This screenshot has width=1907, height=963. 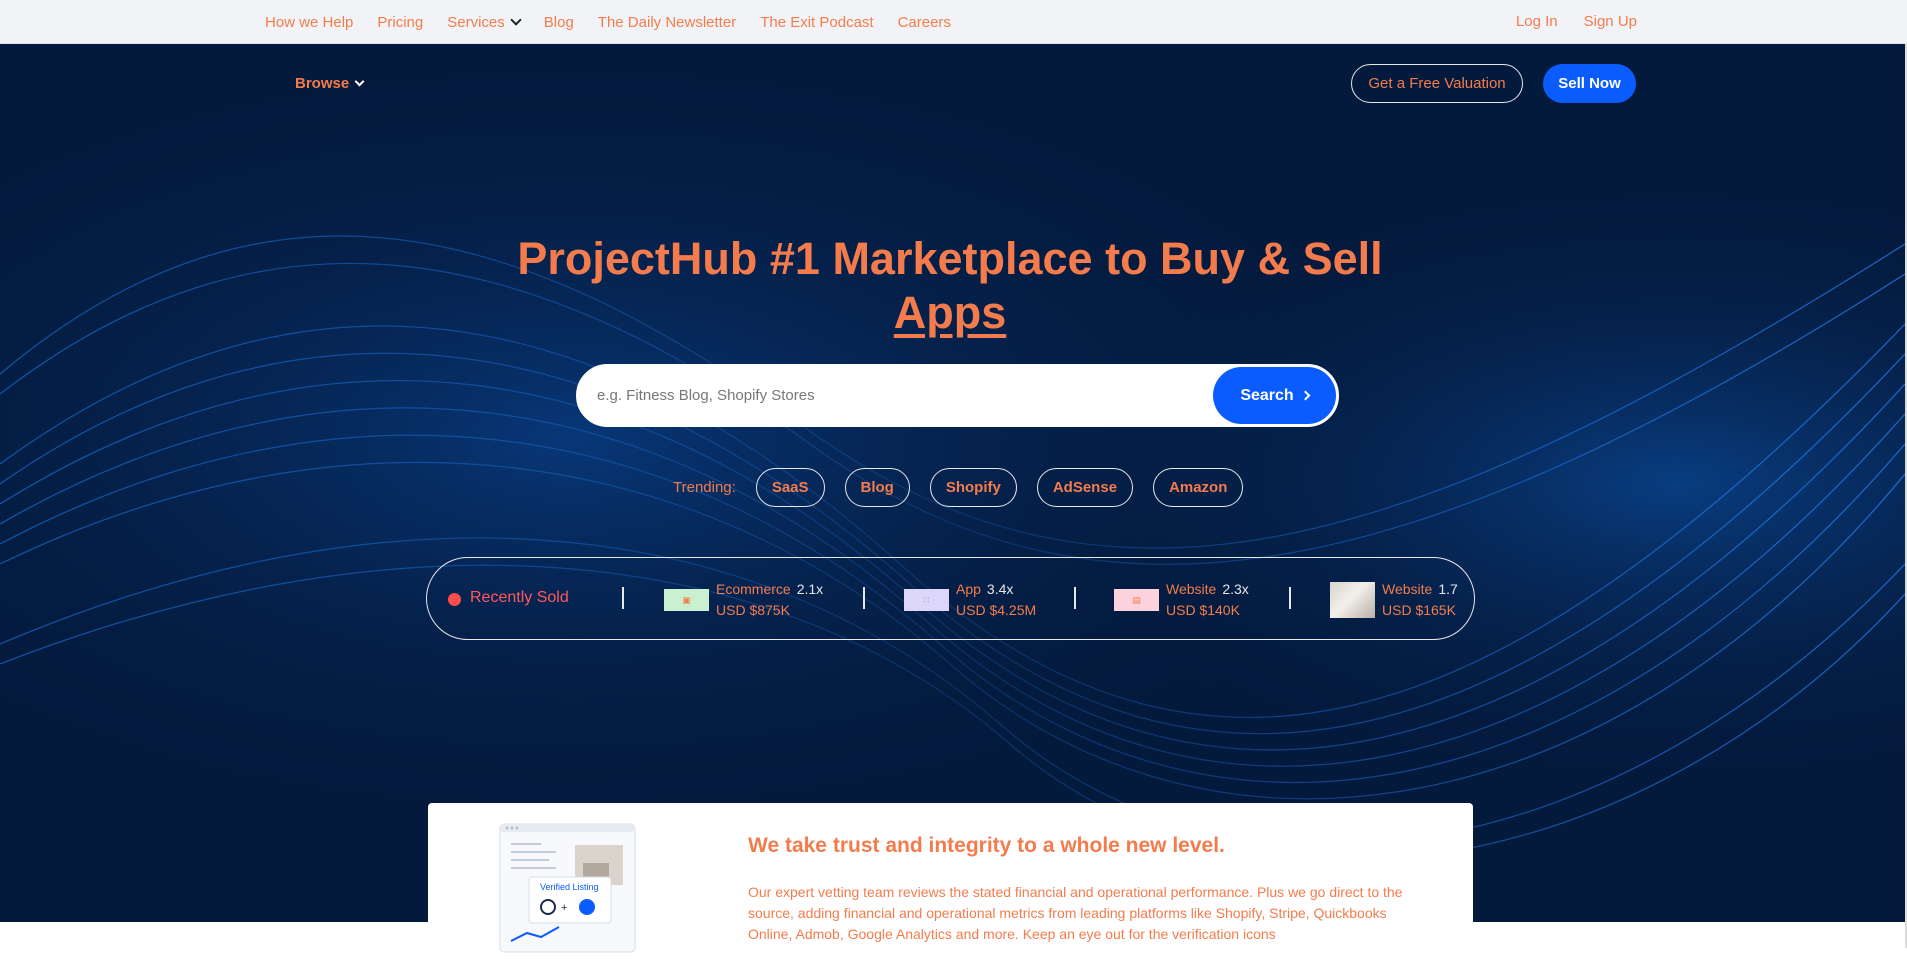 What do you see at coordinates (1448, 589) in the screenshot?
I see `sold-item-multiple: 1.7` at bounding box center [1448, 589].